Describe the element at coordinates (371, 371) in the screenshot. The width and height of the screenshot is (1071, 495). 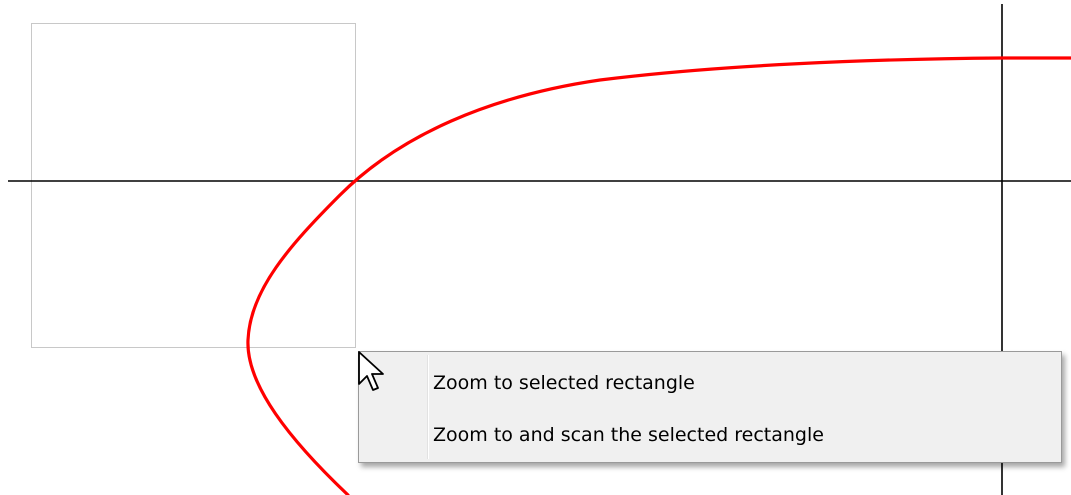
I see `arrow-pointer-icon` at that location.